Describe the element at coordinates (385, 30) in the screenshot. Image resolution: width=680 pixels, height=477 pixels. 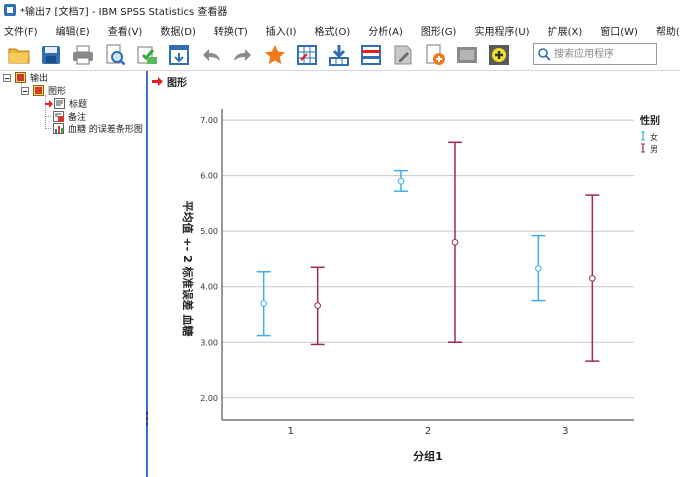
I see `menu-analyze: 分析(A)` at that location.